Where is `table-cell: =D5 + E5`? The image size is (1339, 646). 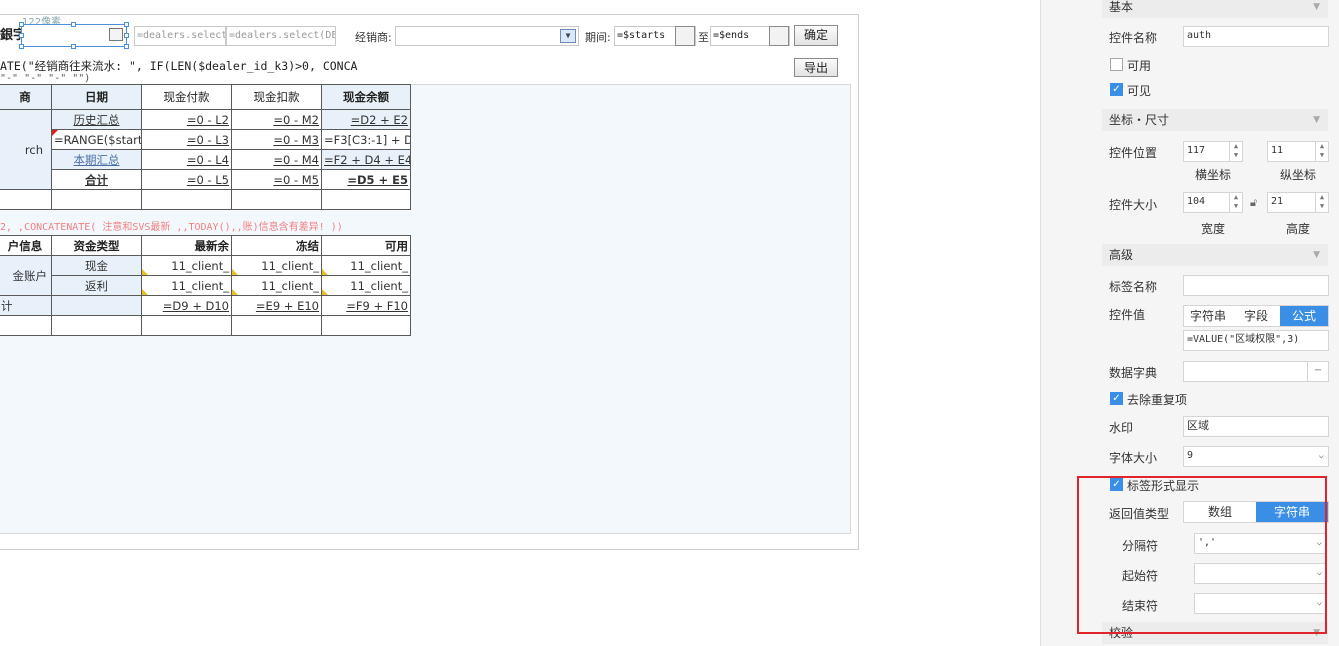
table-cell: =D5 + E5 is located at coordinates (377, 180).